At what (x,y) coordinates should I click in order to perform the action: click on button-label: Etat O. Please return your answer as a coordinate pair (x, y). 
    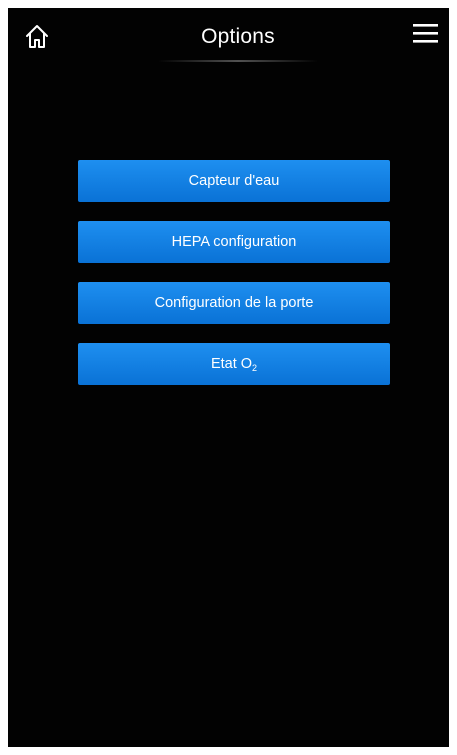
    Looking at the image, I should click on (231, 364).